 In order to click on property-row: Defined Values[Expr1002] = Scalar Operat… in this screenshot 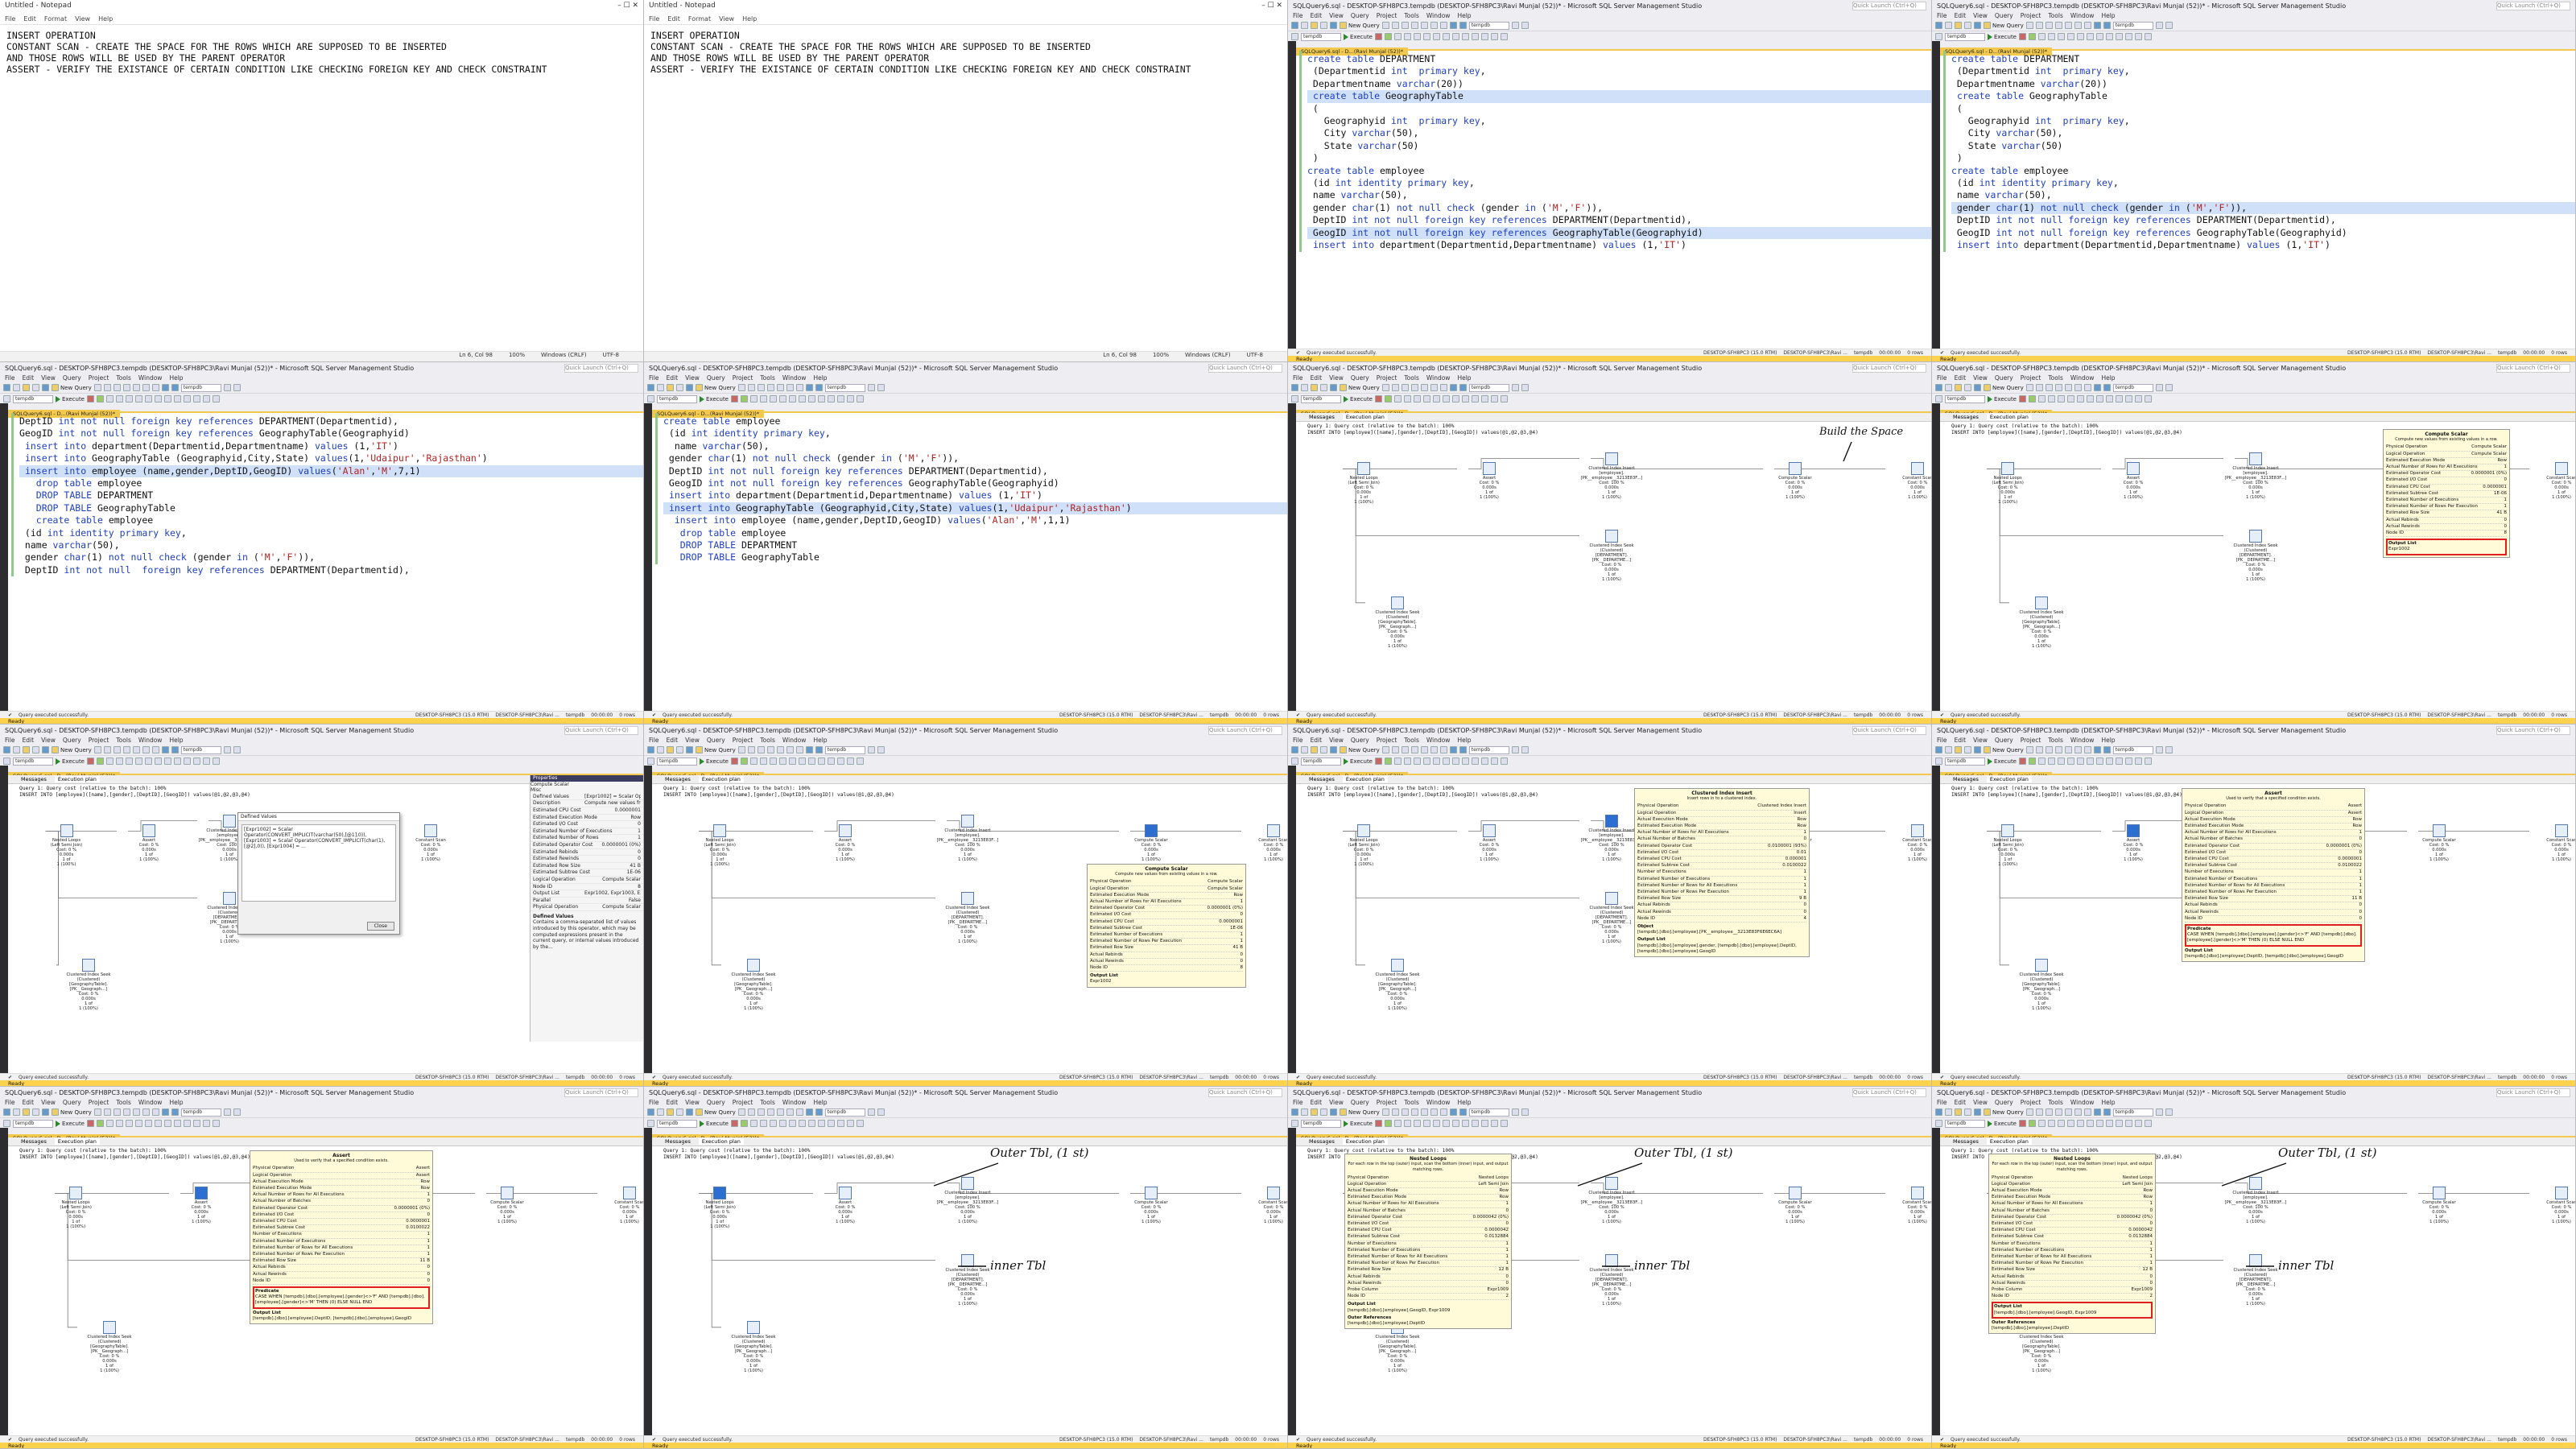, I will do `click(586, 797)`.